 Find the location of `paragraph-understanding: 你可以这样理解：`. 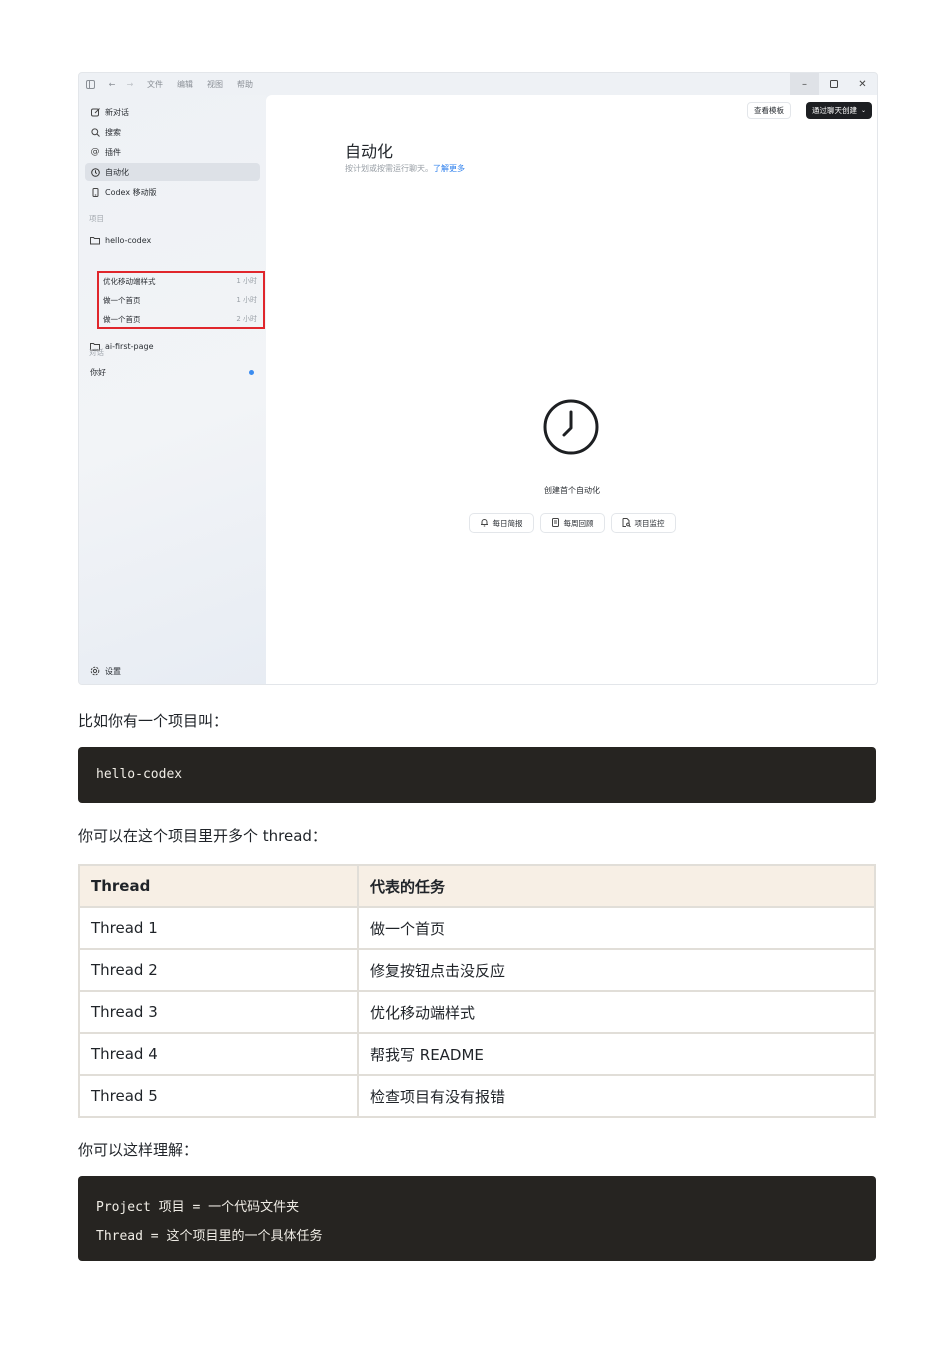

paragraph-understanding: 你可以这样理解： is located at coordinates (138, 1150).